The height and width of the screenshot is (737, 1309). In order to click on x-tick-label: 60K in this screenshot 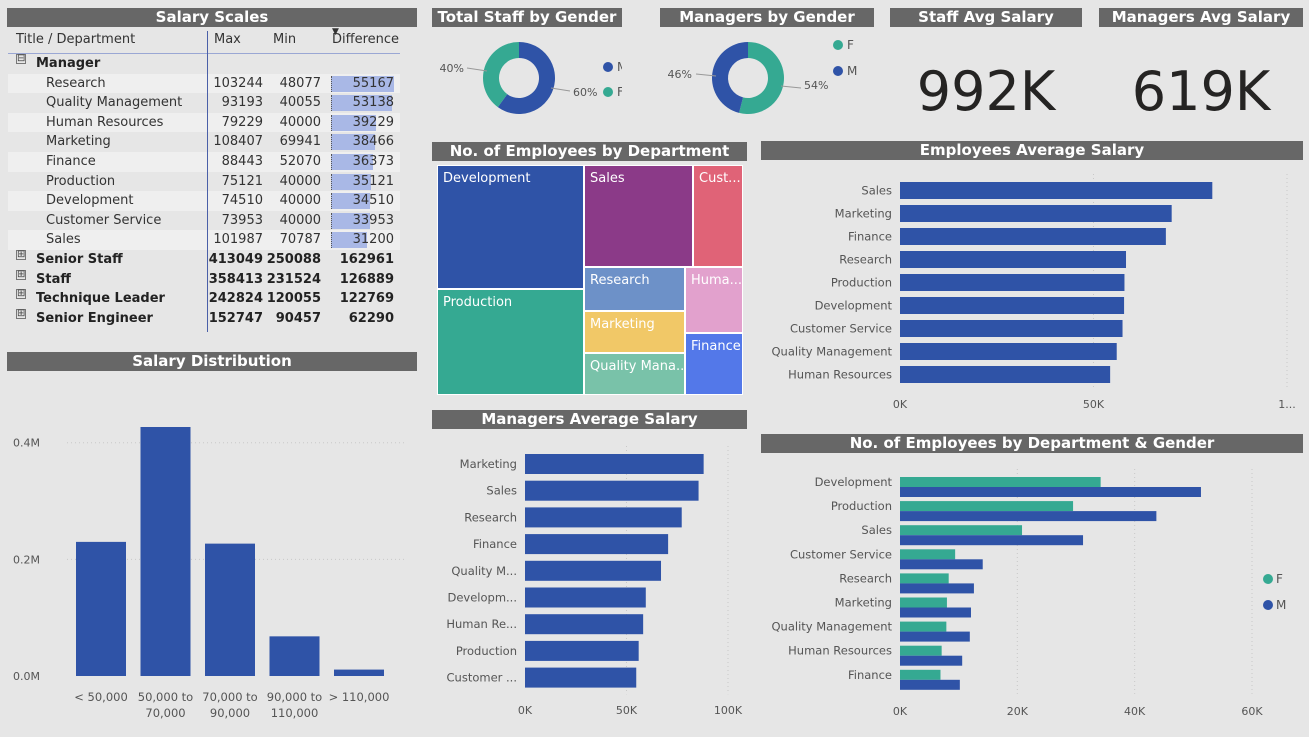, I will do `click(1252, 711)`.